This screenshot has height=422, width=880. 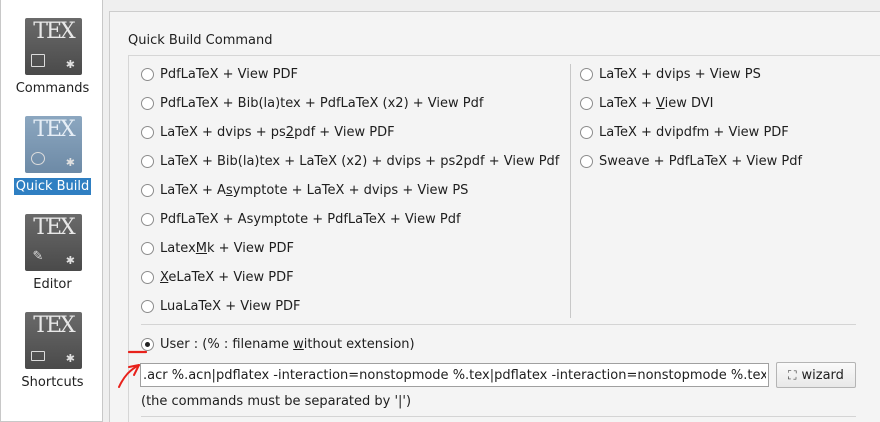 I want to click on radio-xelatex: XeLaTeX + View PDF, so click(x=217, y=277).